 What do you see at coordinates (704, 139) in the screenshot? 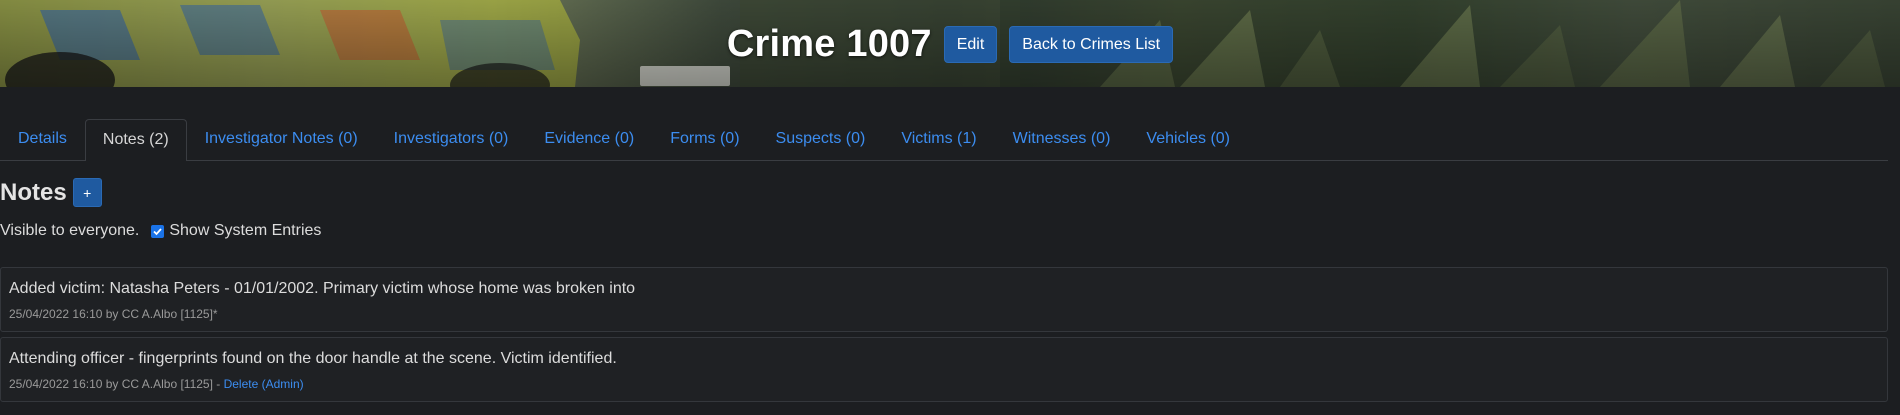
I see `tab-forms: Forms (0)` at bounding box center [704, 139].